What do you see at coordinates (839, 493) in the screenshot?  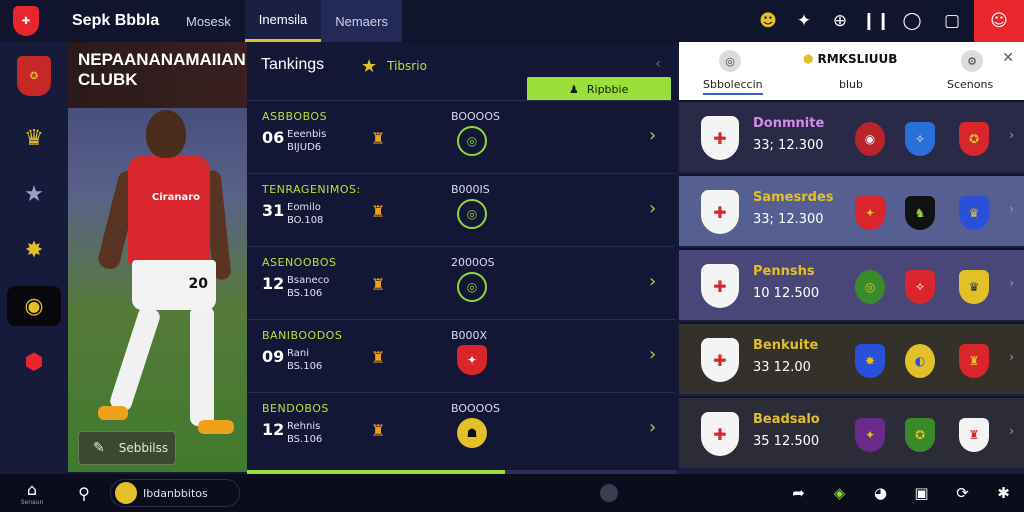 I see `map-icon: ◈` at bounding box center [839, 493].